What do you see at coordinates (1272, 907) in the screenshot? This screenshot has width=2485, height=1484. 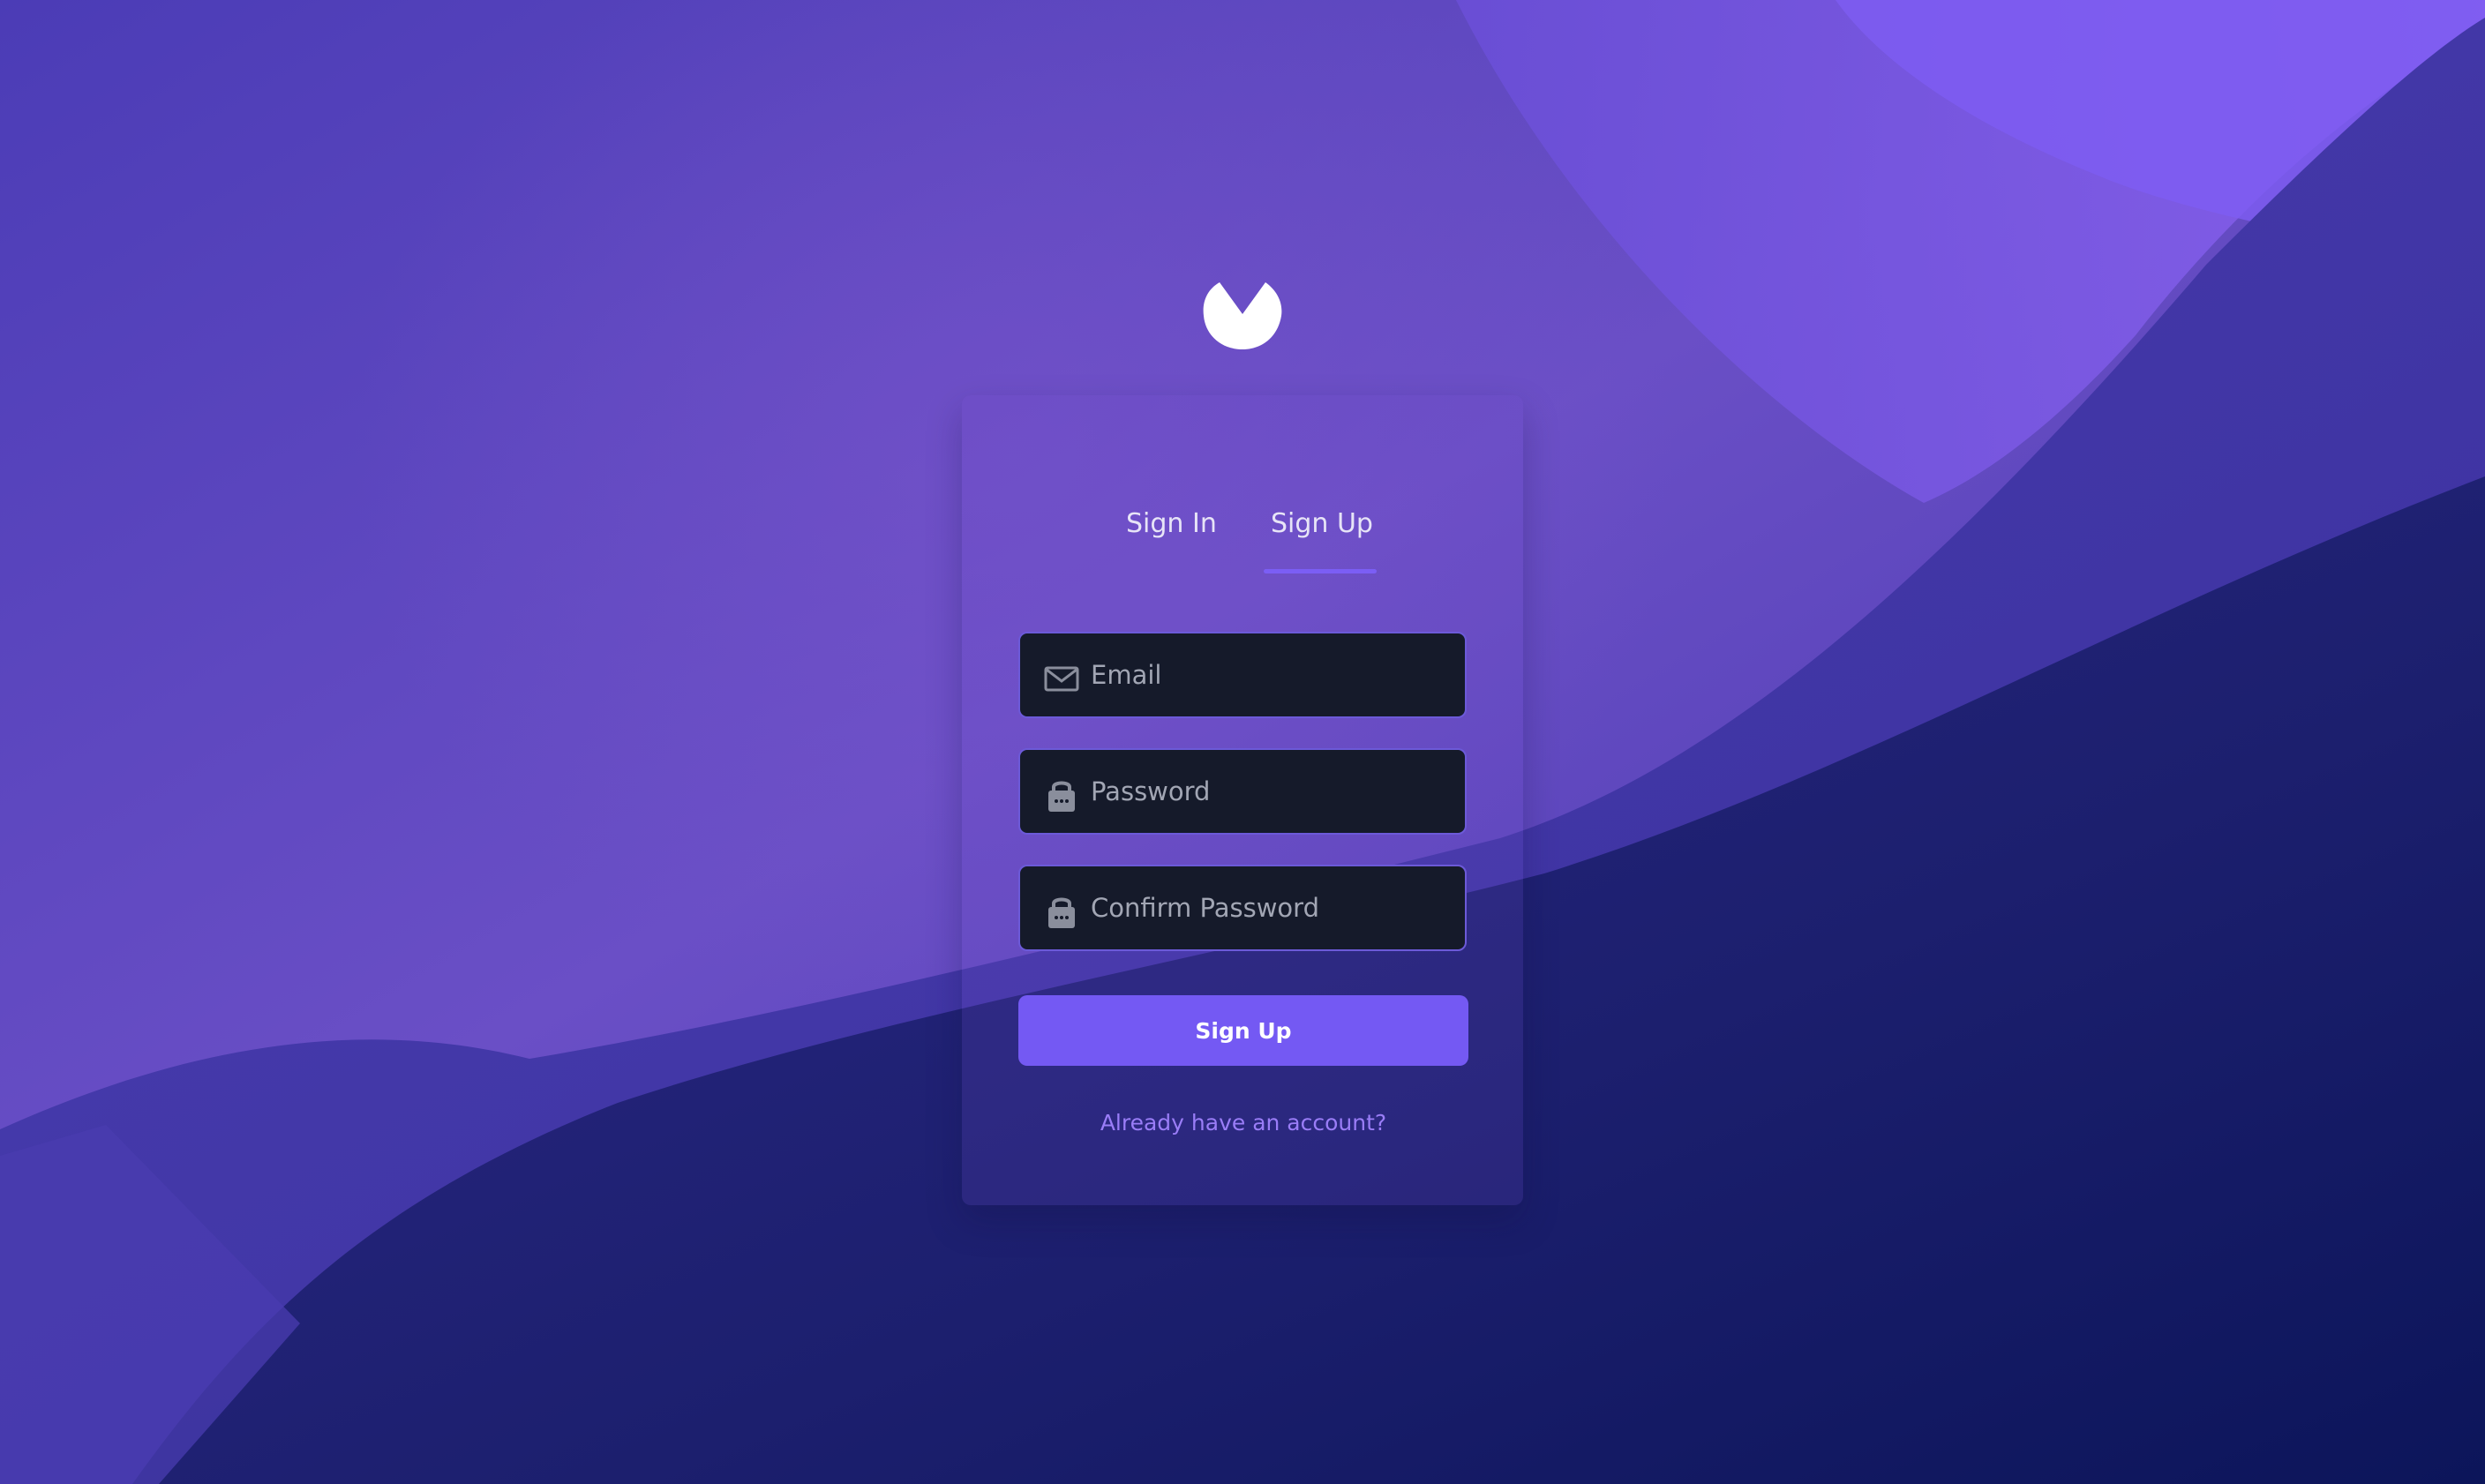 I see `confirm-password-input` at bounding box center [1272, 907].